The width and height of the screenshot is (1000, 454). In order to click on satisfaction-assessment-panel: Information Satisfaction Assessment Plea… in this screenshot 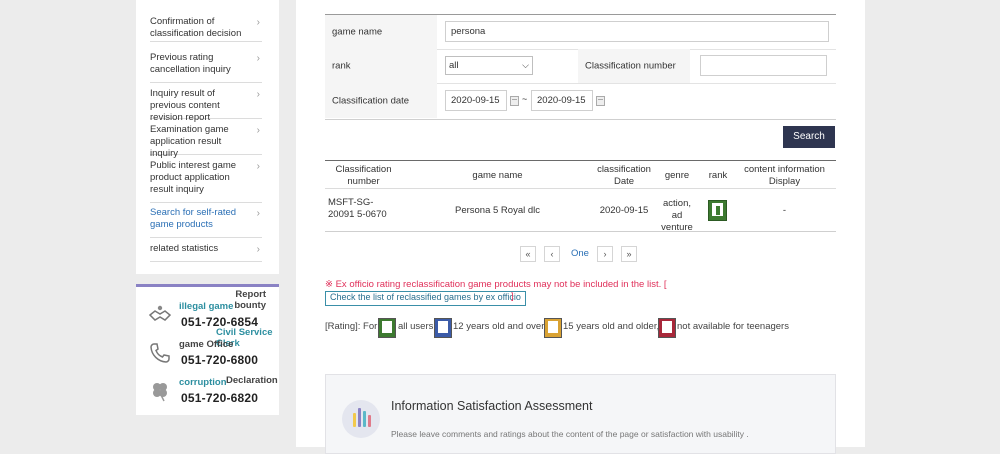, I will do `click(580, 414)`.